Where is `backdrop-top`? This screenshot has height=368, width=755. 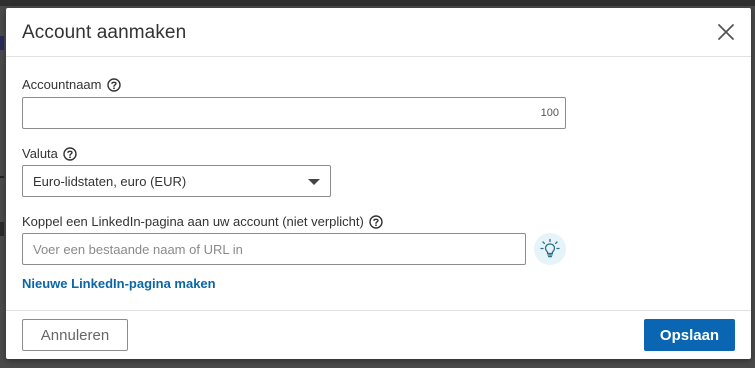 backdrop-top is located at coordinates (377, 3).